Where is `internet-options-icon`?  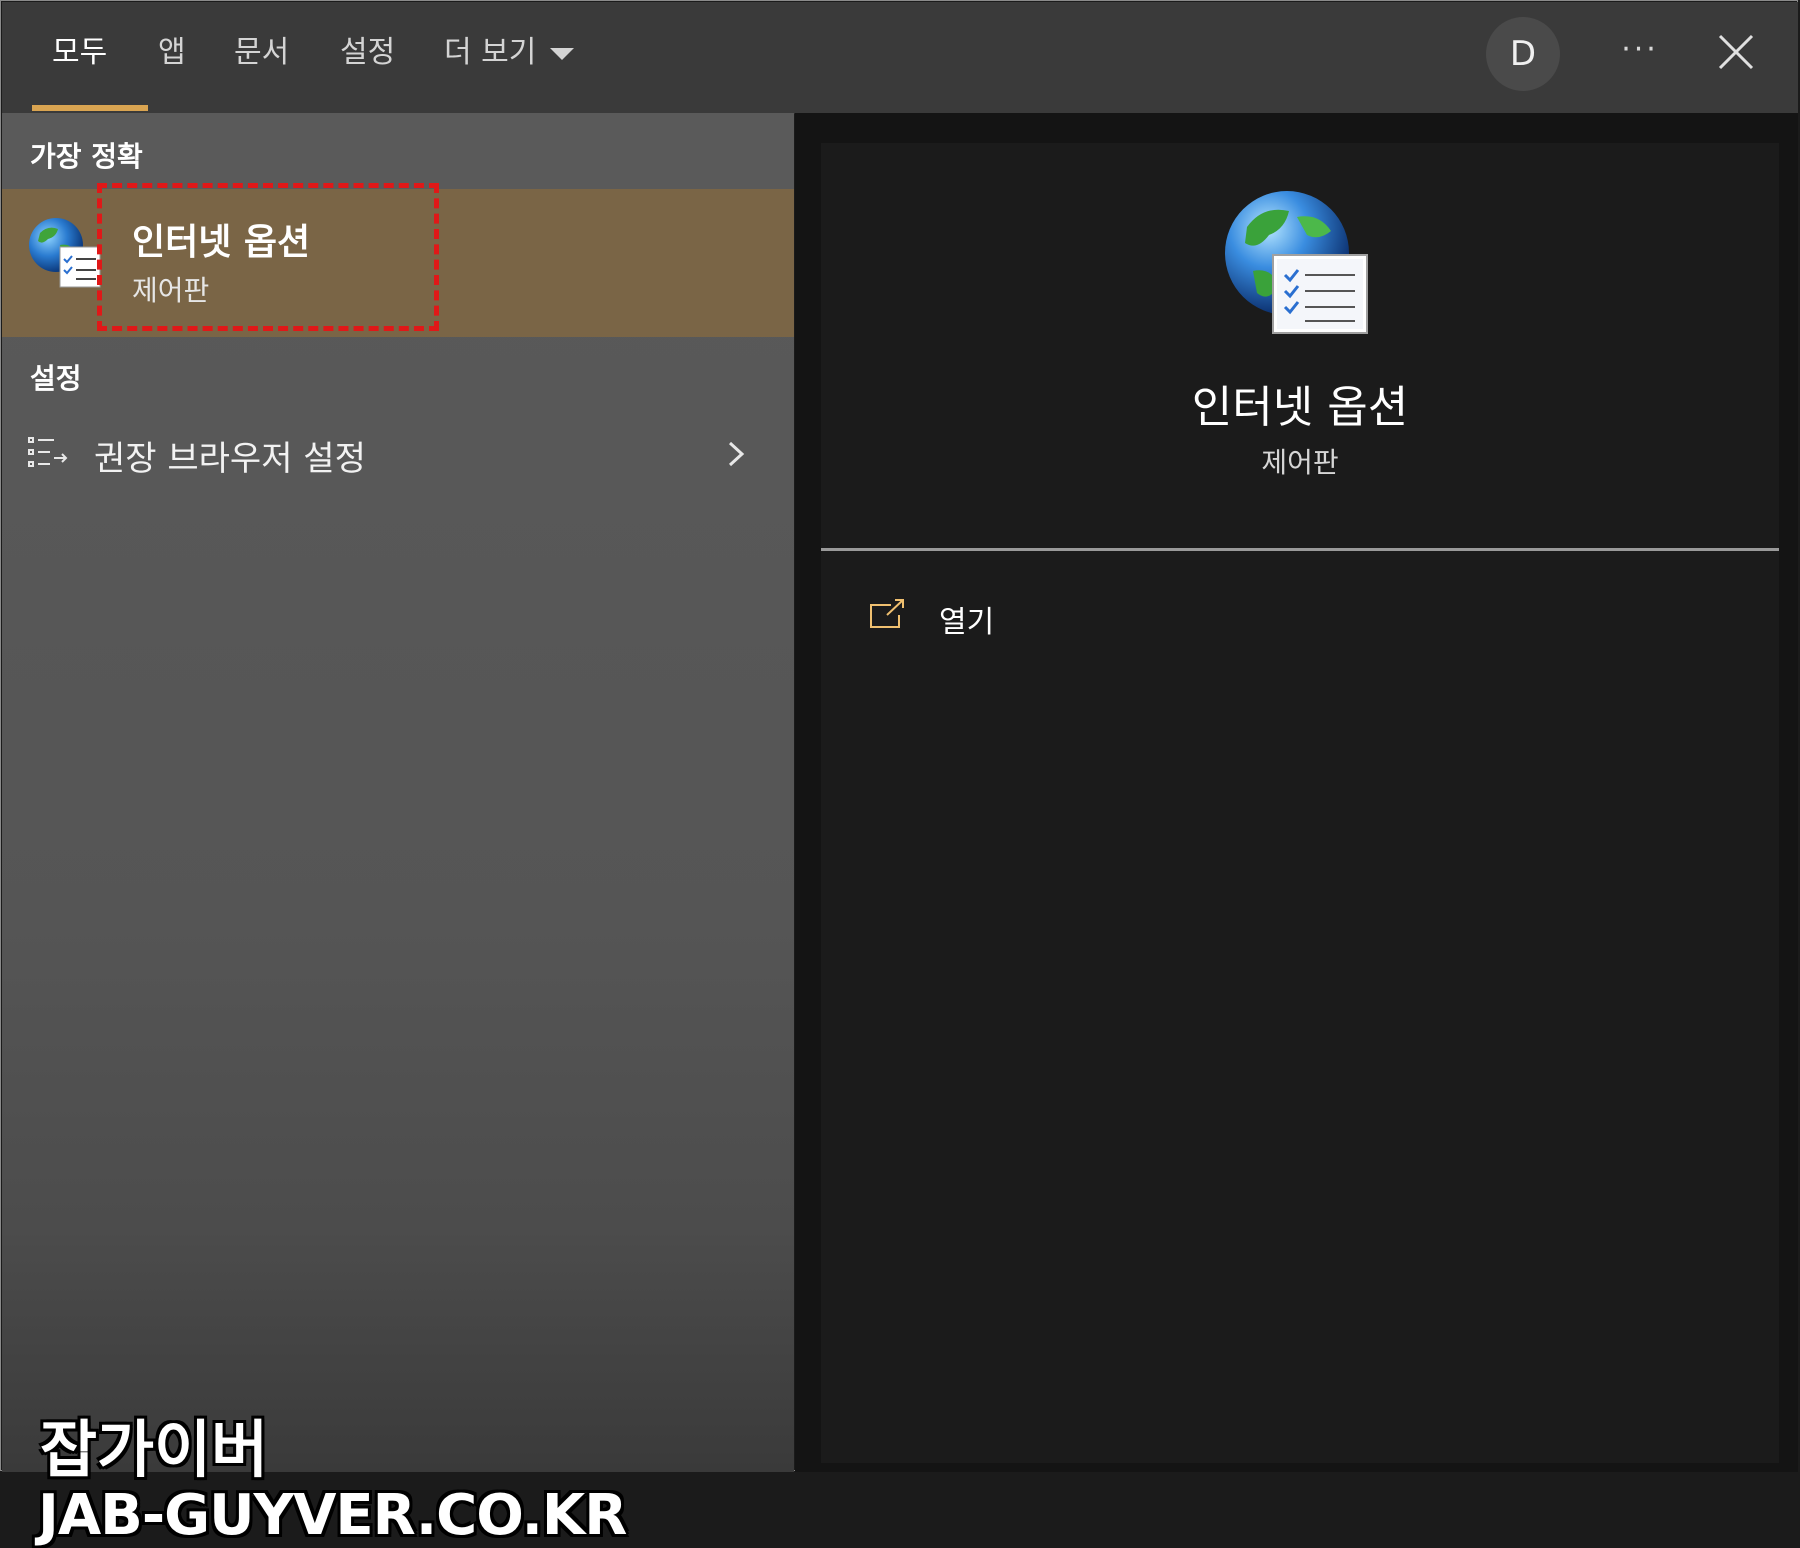
internet-options-icon is located at coordinates (65, 253).